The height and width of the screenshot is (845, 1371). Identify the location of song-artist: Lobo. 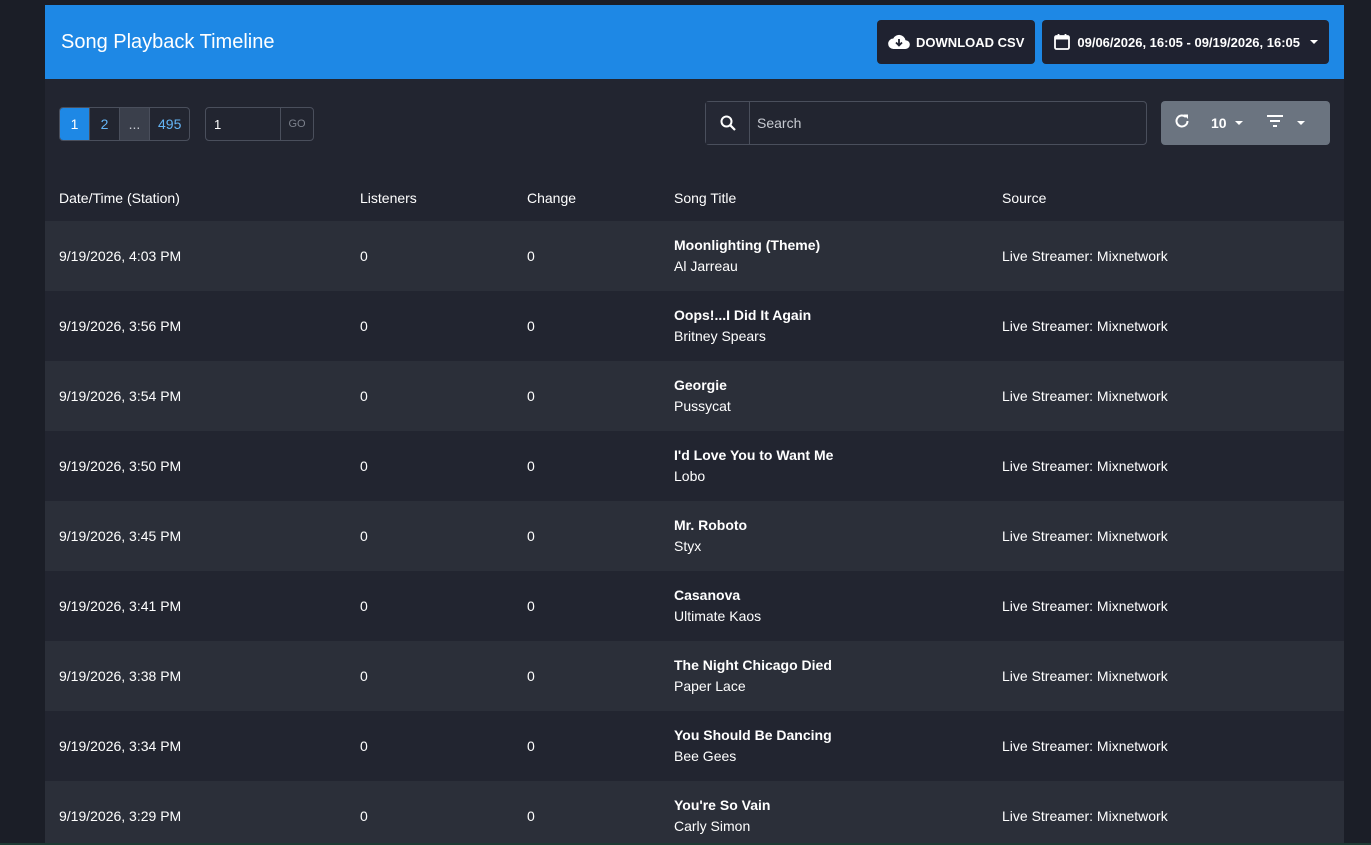
(690, 476).